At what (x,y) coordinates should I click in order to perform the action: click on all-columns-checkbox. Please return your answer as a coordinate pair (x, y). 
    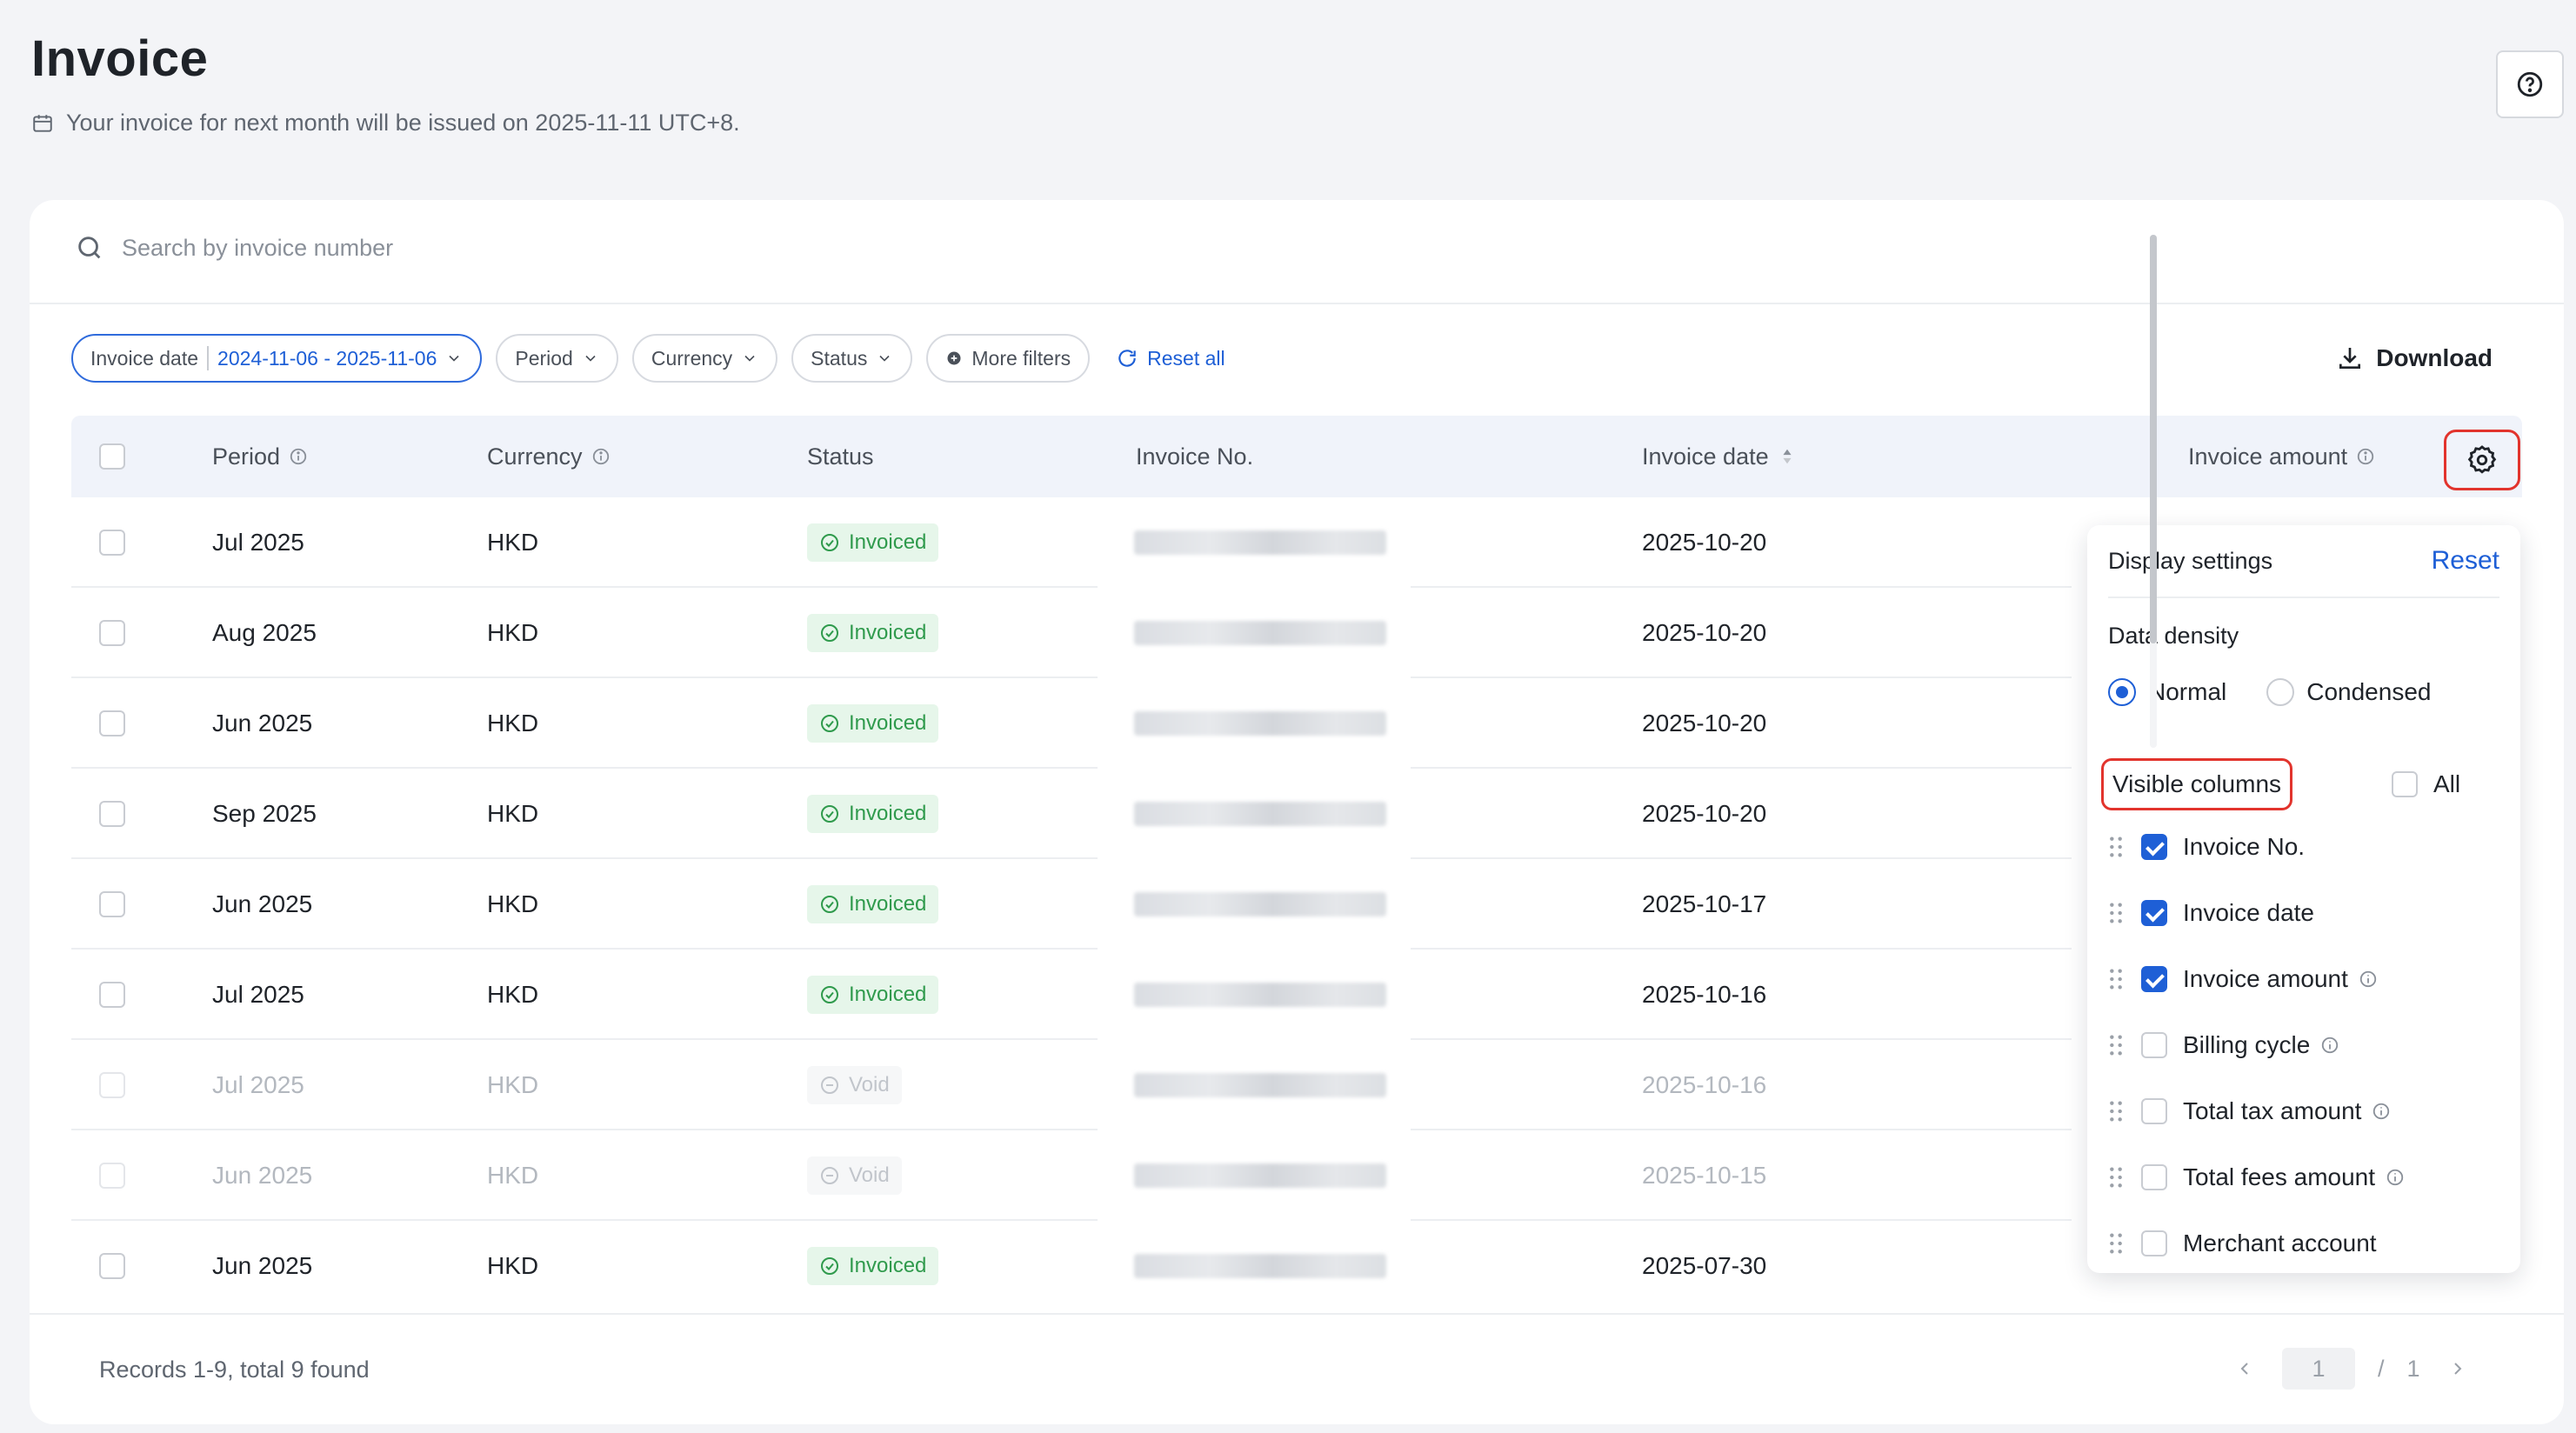
    Looking at the image, I should click on (2405, 784).